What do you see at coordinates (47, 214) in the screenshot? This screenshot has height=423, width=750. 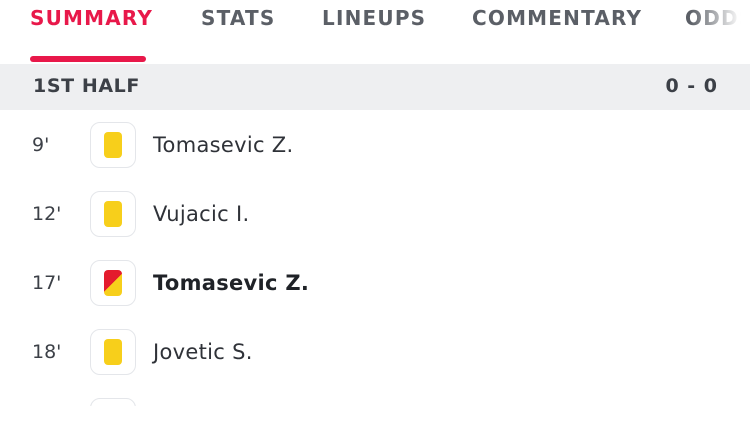 I see `event-minute: 12'` at bounding box center [47, 214].